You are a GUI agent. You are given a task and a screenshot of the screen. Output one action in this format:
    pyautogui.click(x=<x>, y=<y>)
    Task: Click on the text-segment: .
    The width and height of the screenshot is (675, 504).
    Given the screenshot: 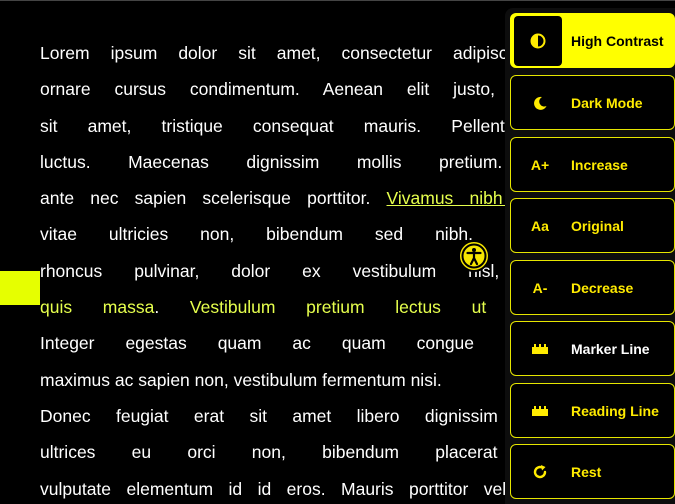 What is the action you would take?
    pyautogui.click(x=172, y=307)
    